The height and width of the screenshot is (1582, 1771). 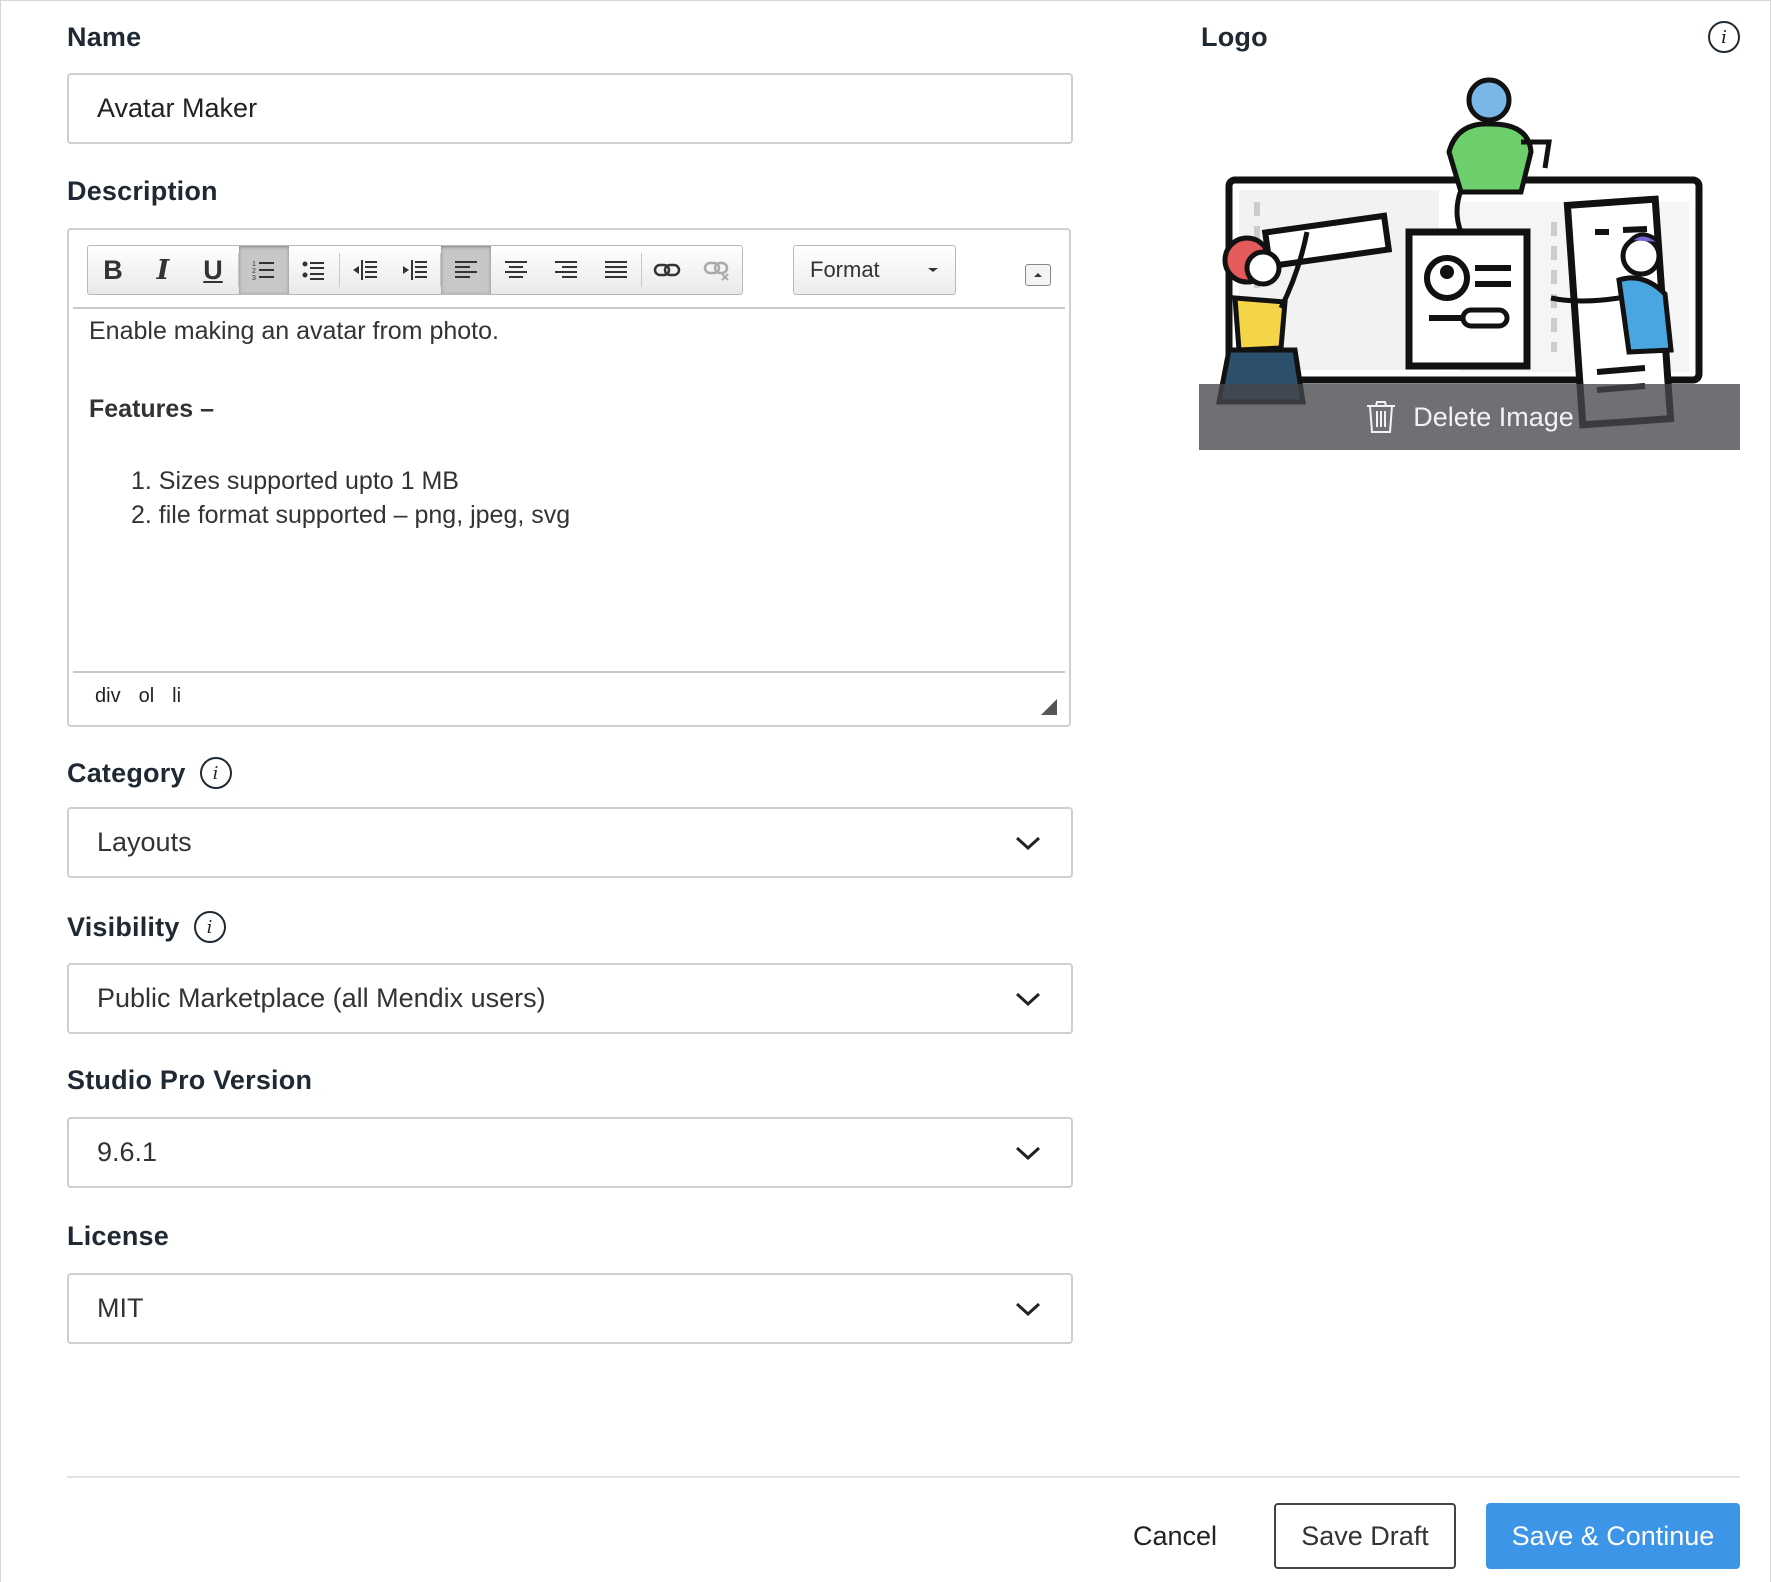 I want to click on path-item: ol, so click(x=147, y=696).